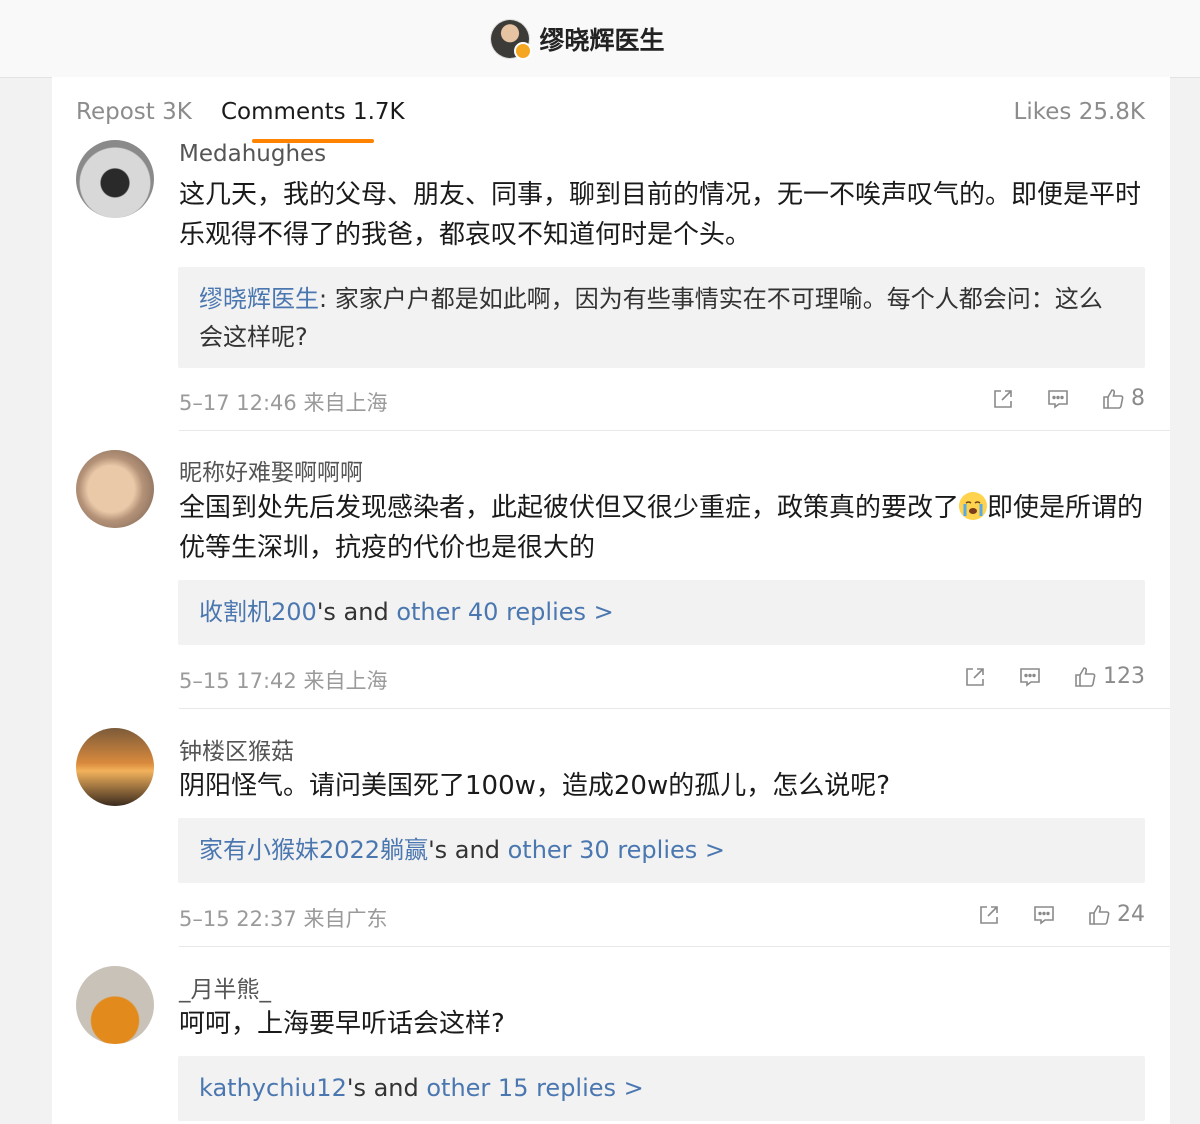  Describe the element at coordinates (659, 612) in the screenshot. I see `reply-summary: 收割机200's and other 40 replies >` at that location.